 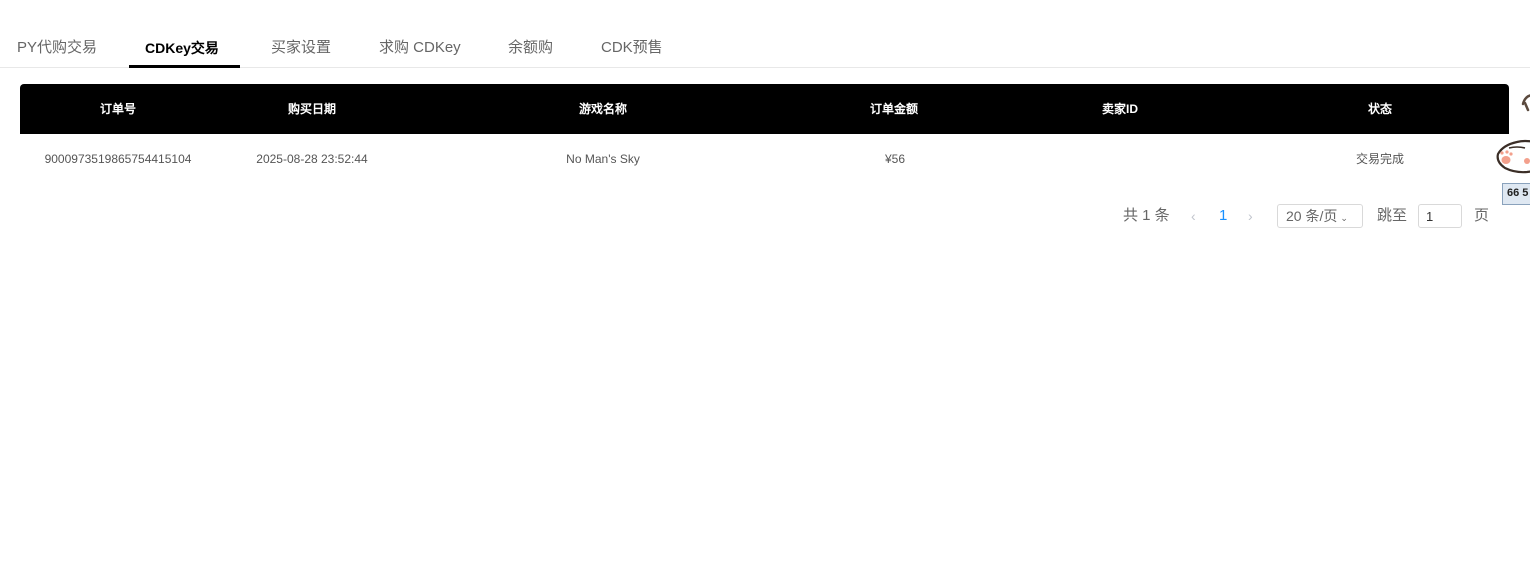 What do you see at coordinates (765, 48) in the screenshot?
I see `tab-bar: PY代购交易 CDKey交易 买家设置 求购 CDKey 余额购 CDK预售` at bounding box center [765, 48].